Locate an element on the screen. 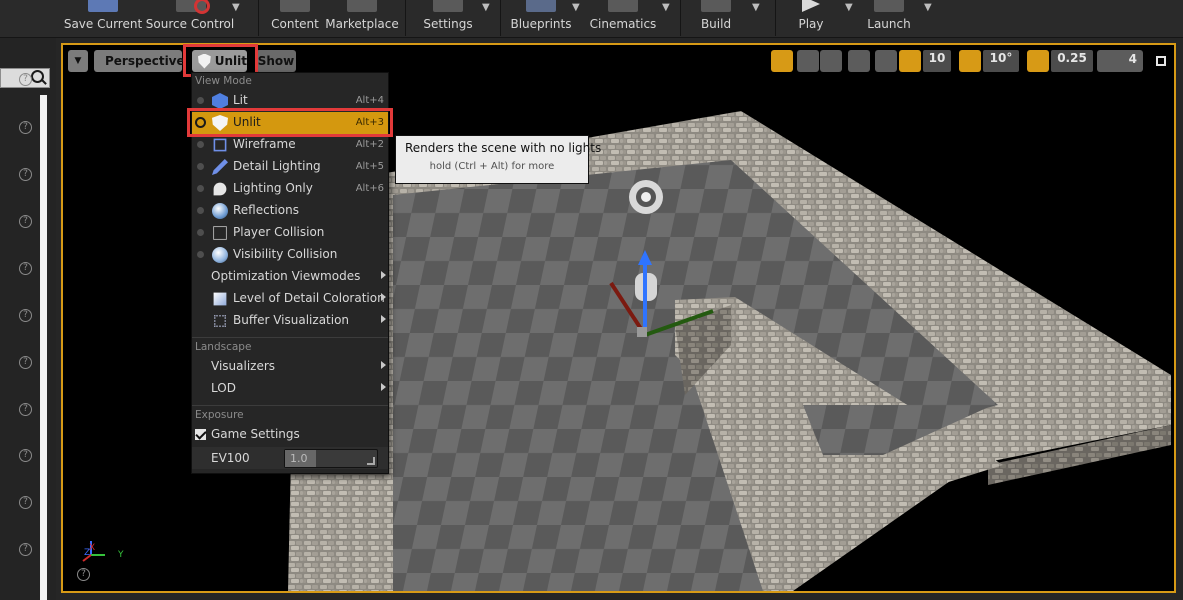 Image resolution: width=1183 pixels, height=600 pixels. launch-icon is located at coordinates (889, 6).